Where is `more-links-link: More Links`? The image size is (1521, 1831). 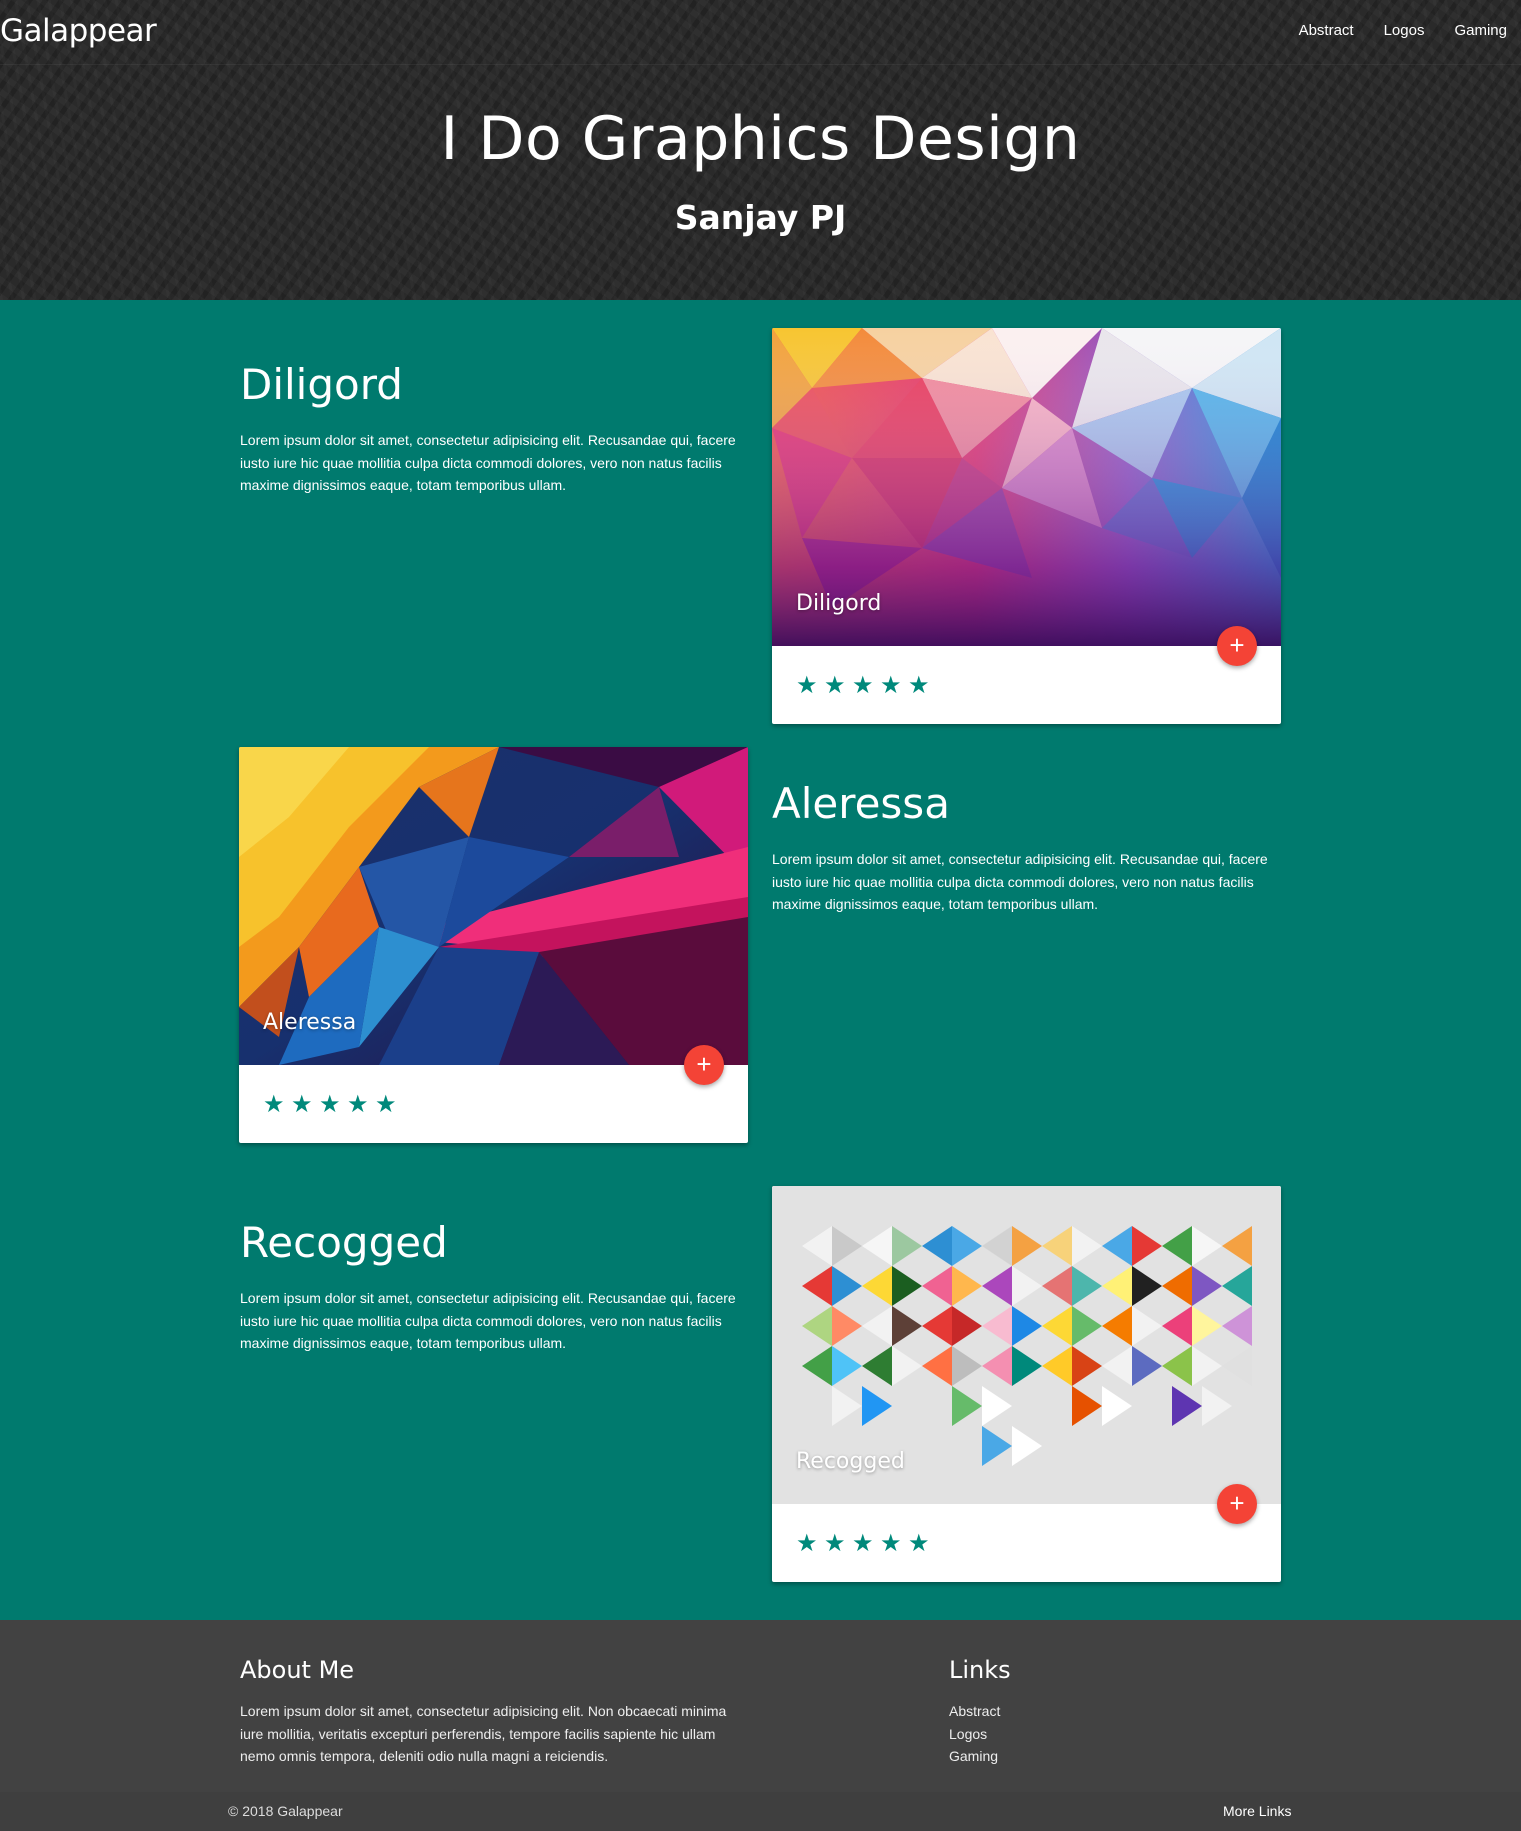 more-links-link: More Links is located at coordinates (1257, 1811).